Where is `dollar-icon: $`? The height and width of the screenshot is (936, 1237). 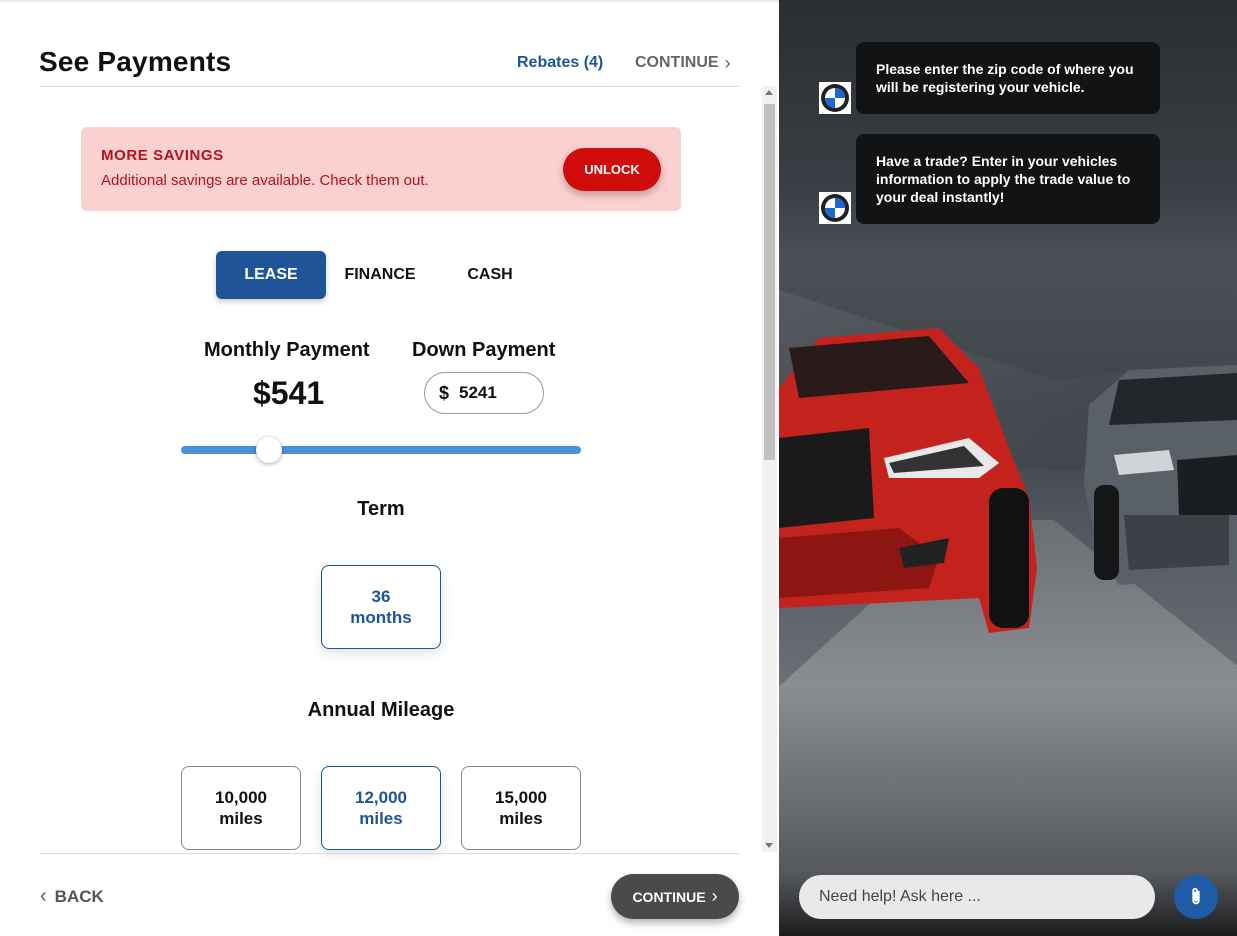 dollar-icon: $ is located at coordinates (444, 392).